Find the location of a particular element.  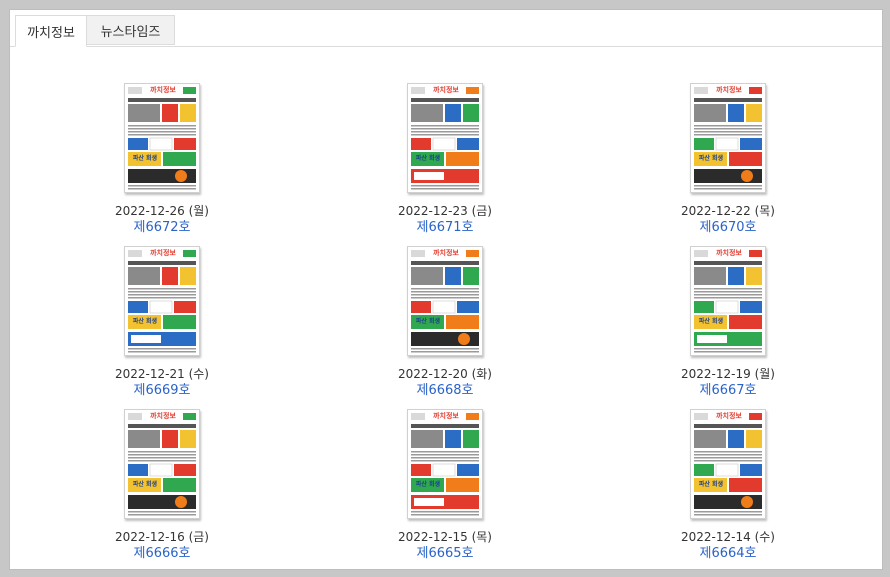

tab-news-times: 뉴스타임즈 is located at coordinates (131, 30).